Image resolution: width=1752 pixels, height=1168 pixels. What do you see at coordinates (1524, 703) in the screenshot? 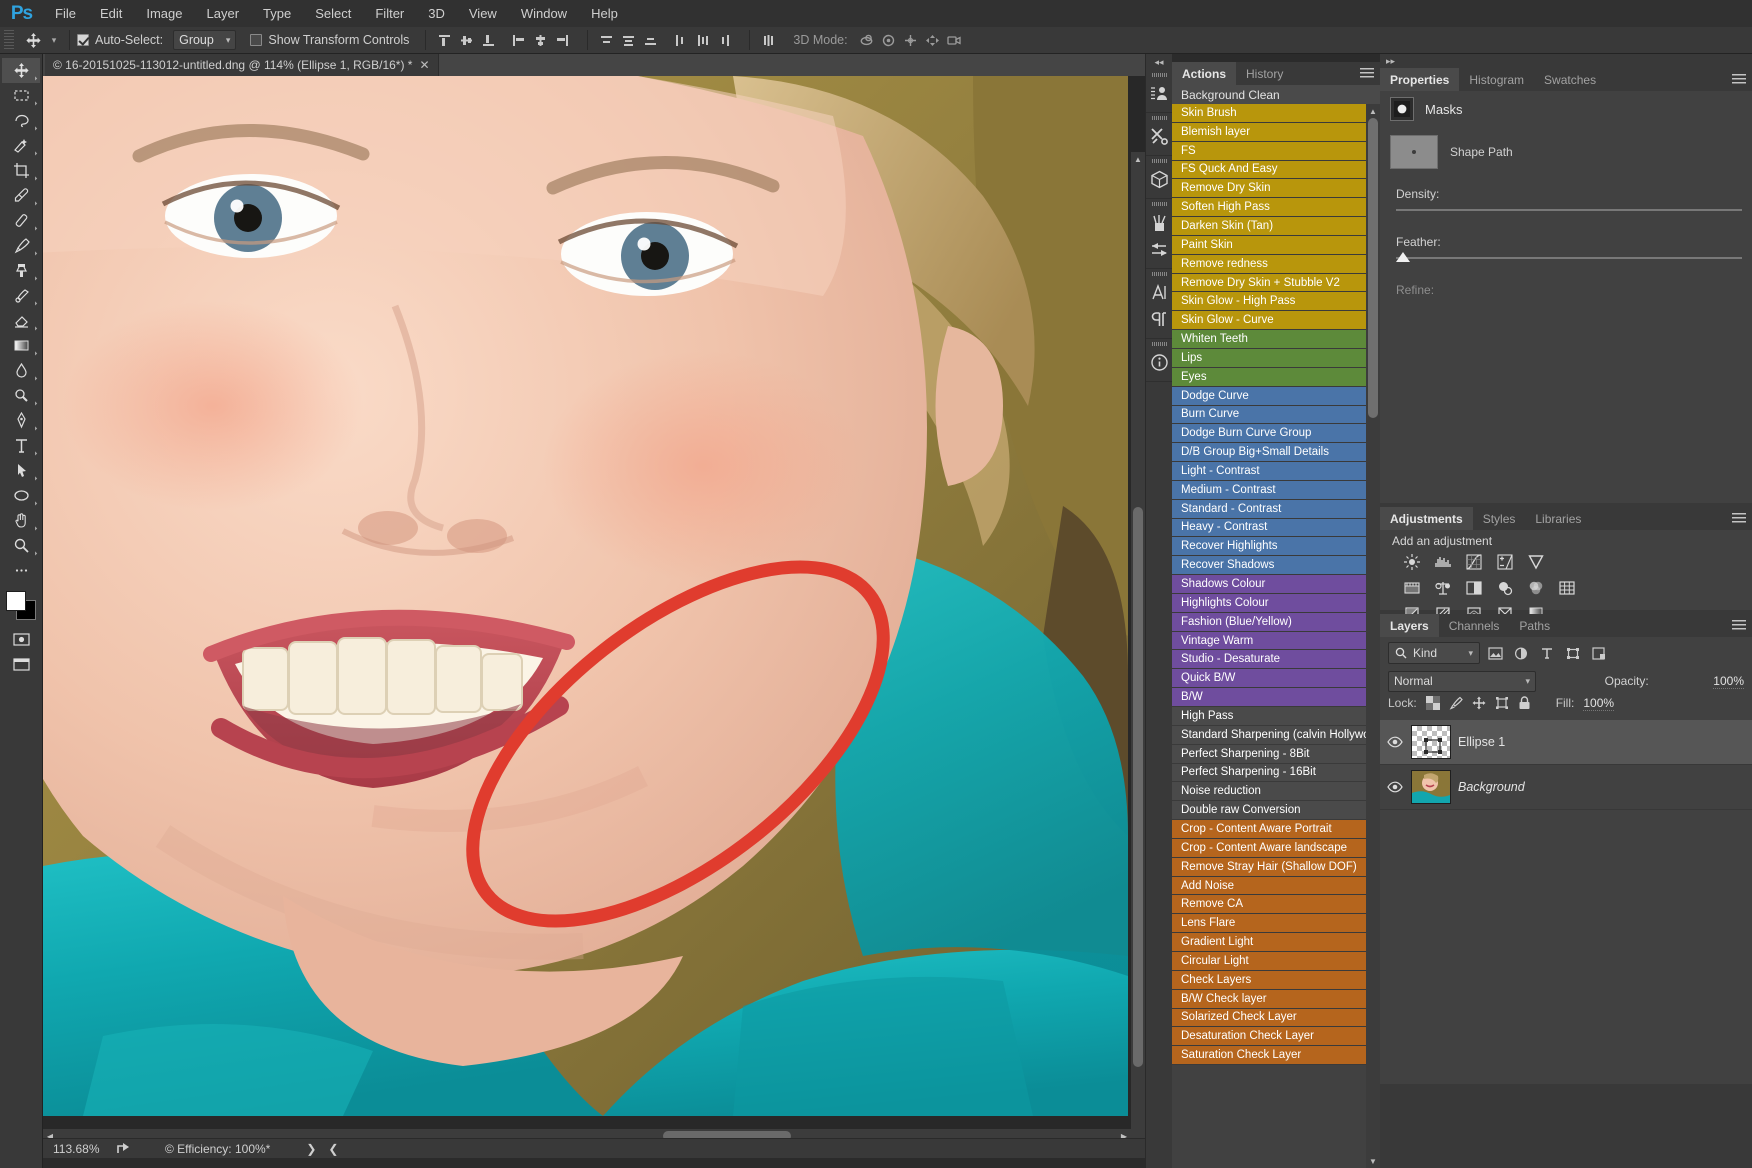
I see `lock-all-icon` at bounding box center [1524, 703].